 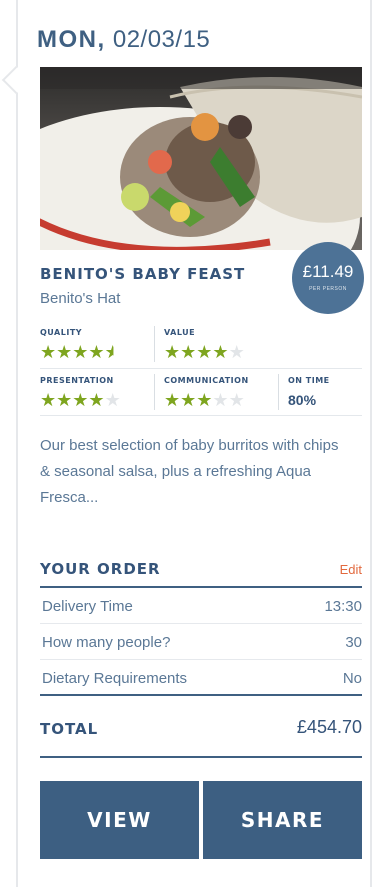 What do you see at coordinates (80, 298) in the screenshot?
I see `dish-vendor: Benito's Hat` at bounding box center [80, 298].